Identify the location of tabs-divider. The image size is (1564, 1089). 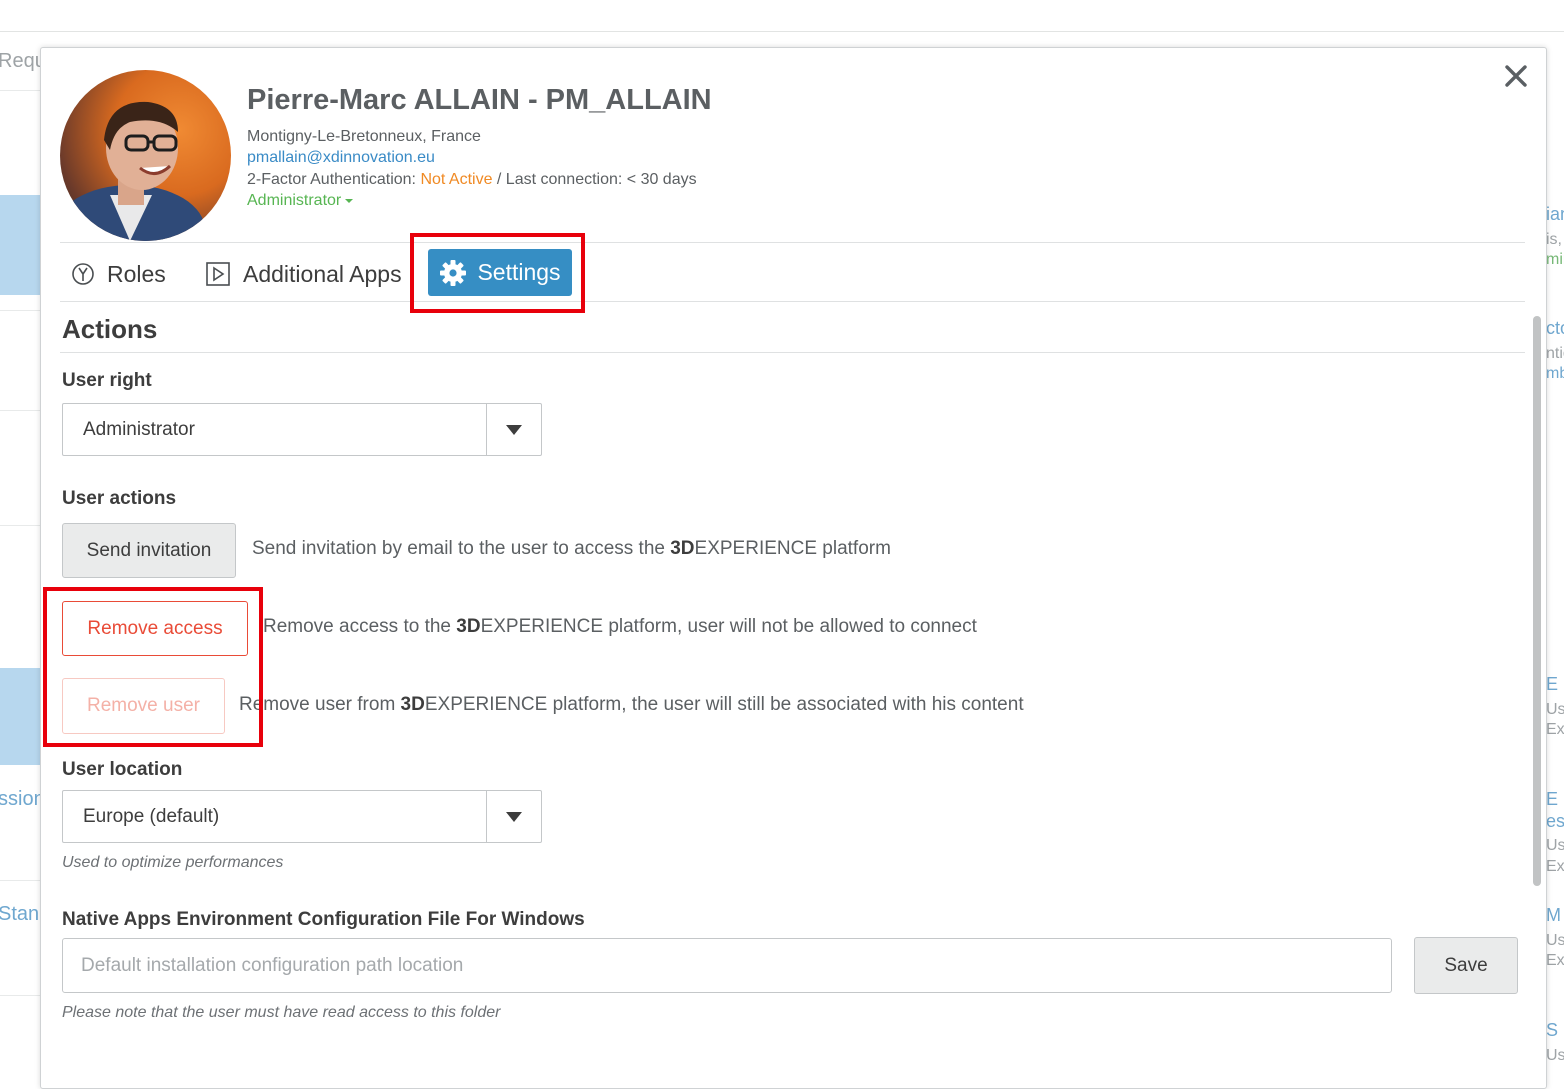
(792, 301).